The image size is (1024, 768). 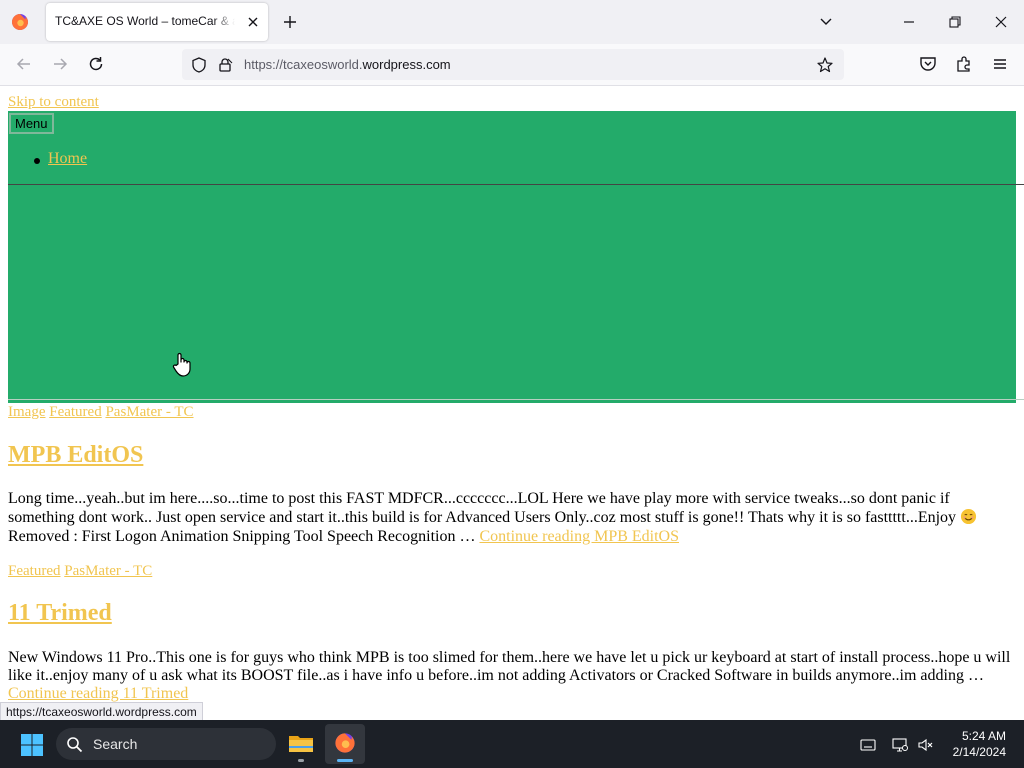 What do you see at coordinates (98, 693) in the screenshot?
I see `continue-reading-link: Continue reading 11 Trimed` at bounding box center [98, 693].